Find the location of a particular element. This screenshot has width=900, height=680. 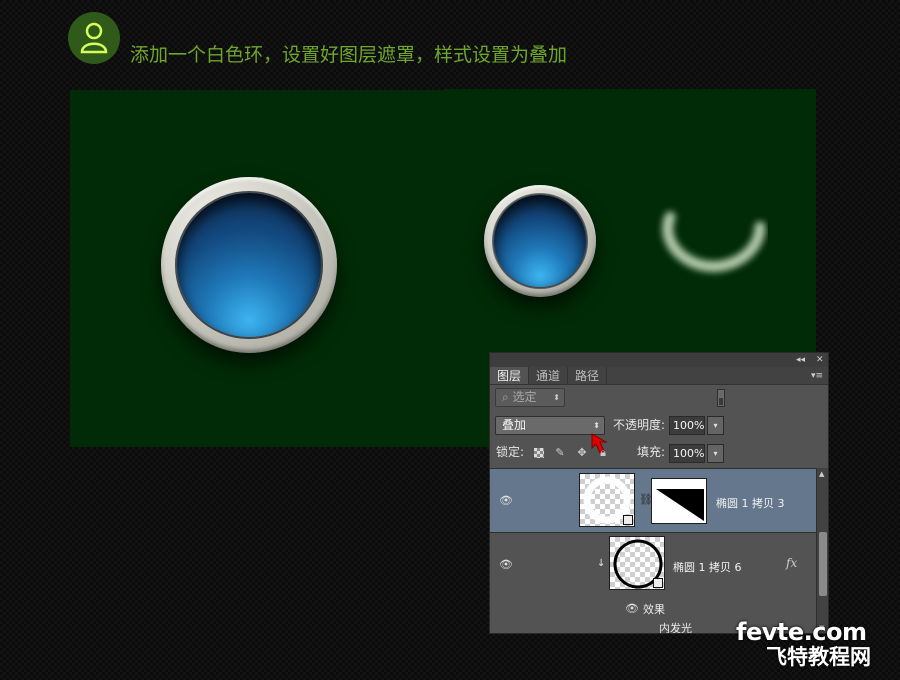

step-title: 添加一个白色环，设置好图层遮罩，样式设置为叠加 is located at coordinates (349, 55).